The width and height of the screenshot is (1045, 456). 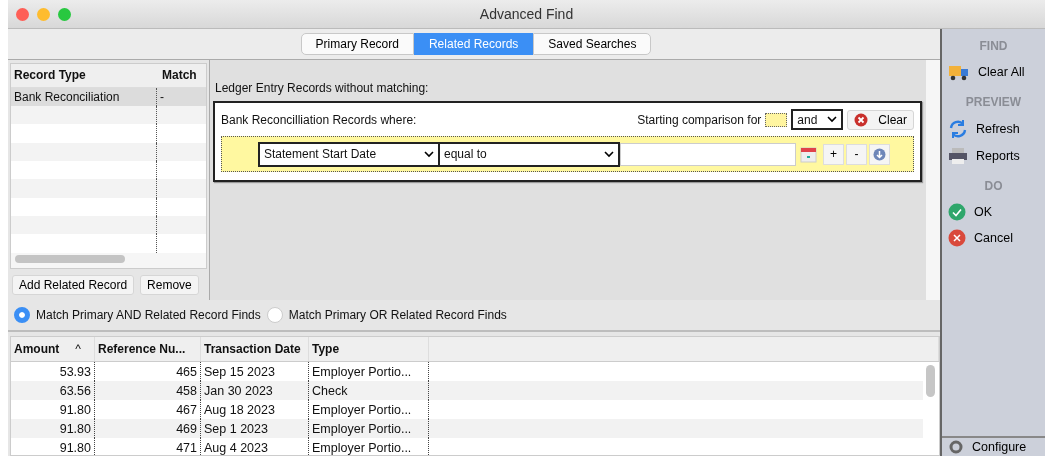 I want to click on close-icon, so click(x=957, y=238).